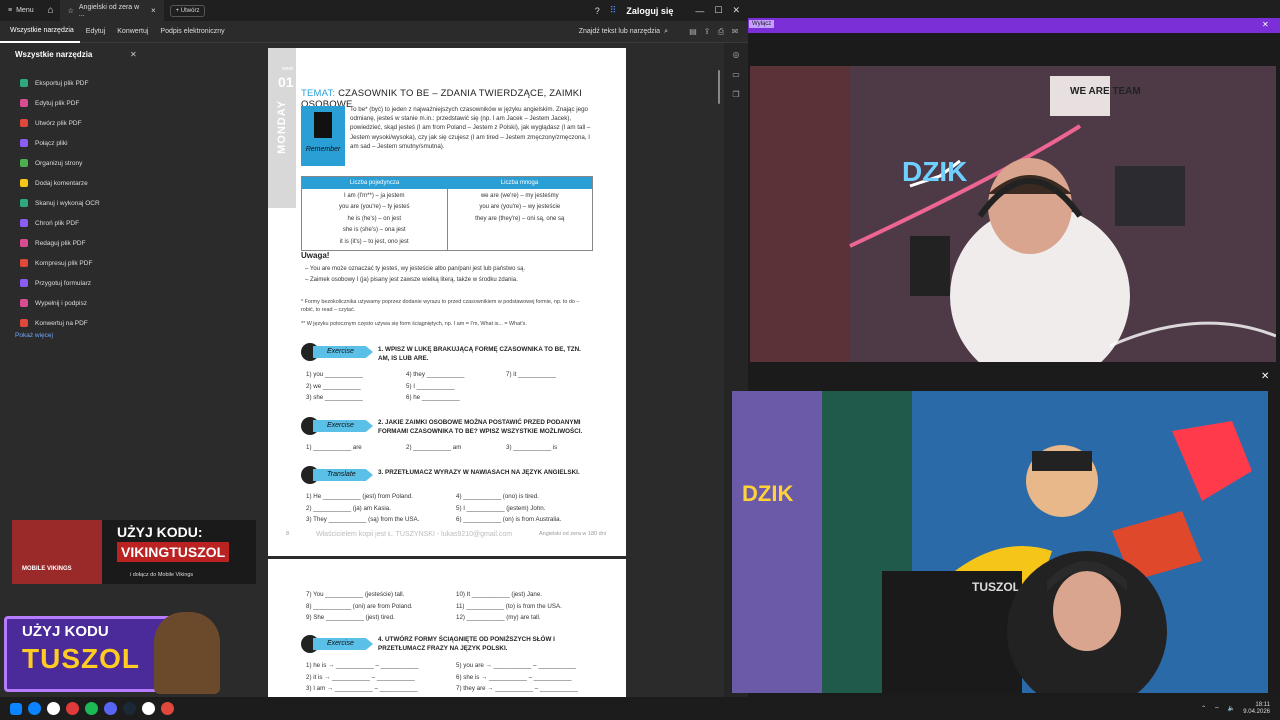 This screenshot has height=720, width=1280. Describe the element at coordinates (192, 32) in the screenshot. I see `tab-esign: Podpis elektroniczny` at that location.